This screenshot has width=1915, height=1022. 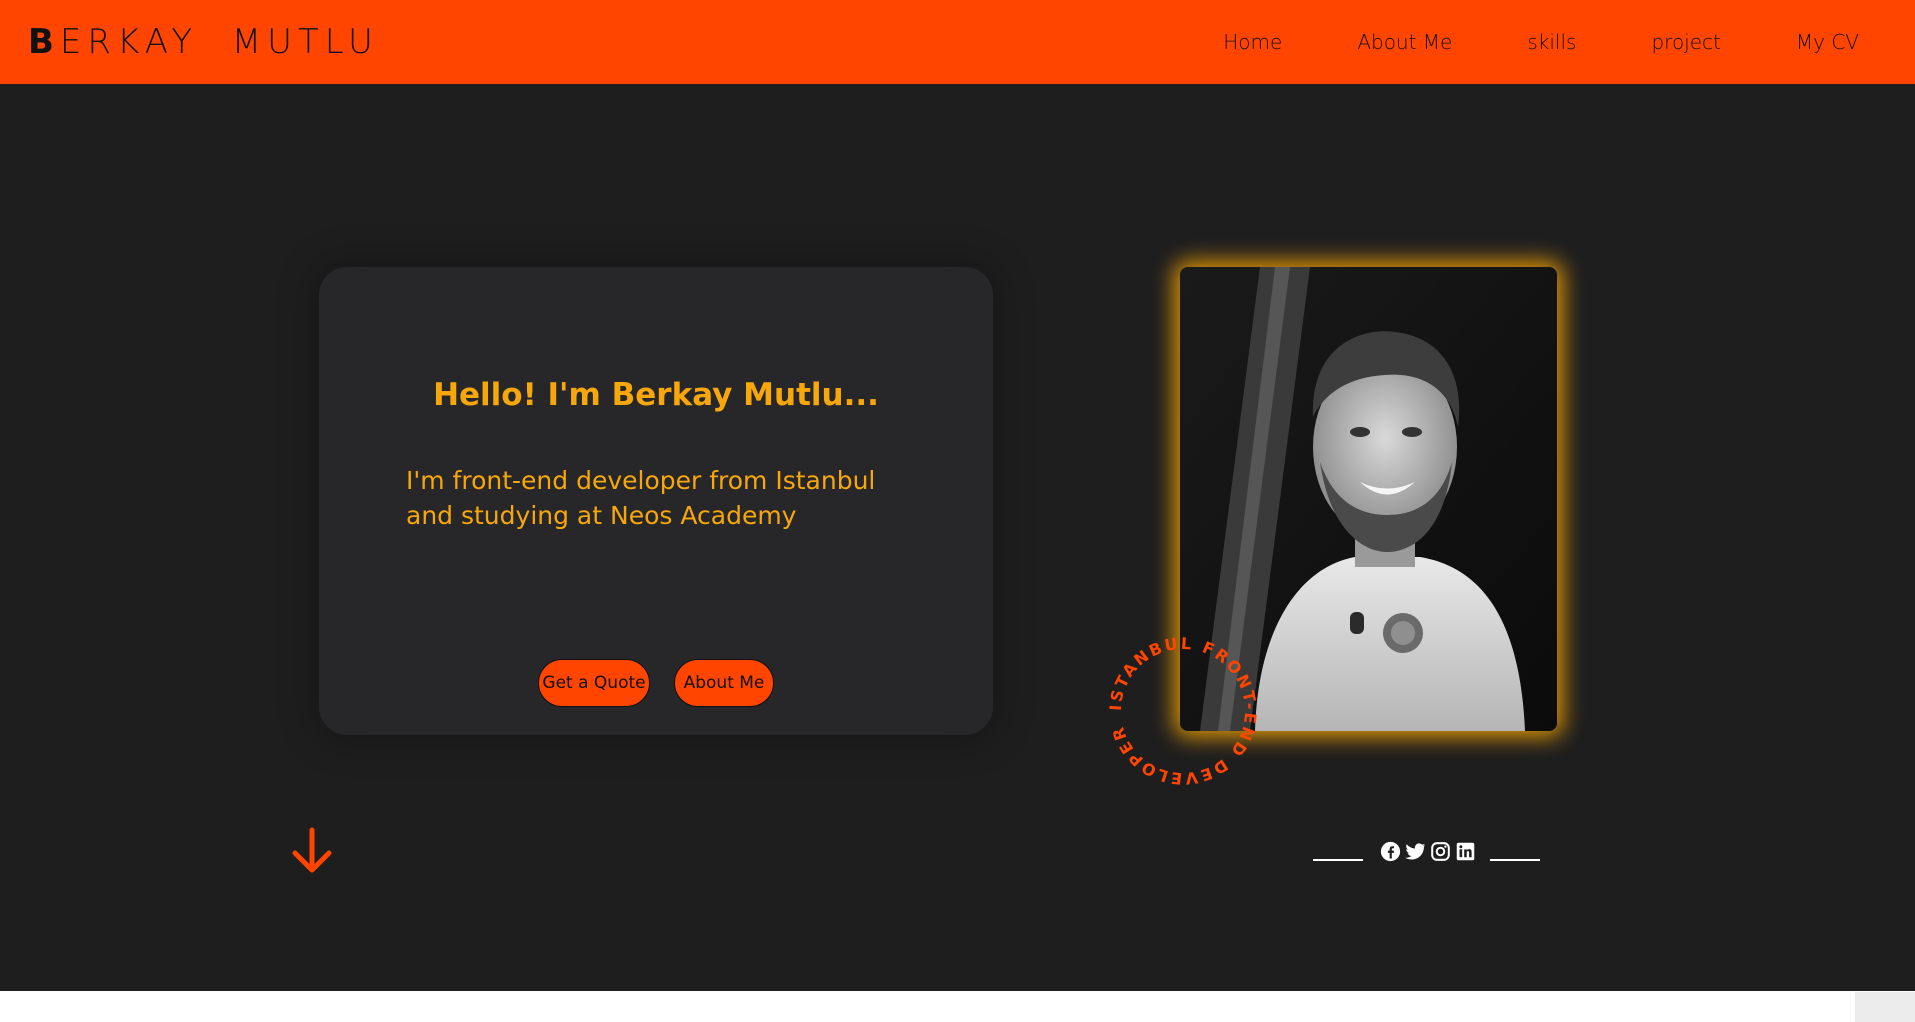 What do you see at coordinates (724, 683) in the screenshot?
I see `about-me-button: About Me` at bounding box center [724, 683].